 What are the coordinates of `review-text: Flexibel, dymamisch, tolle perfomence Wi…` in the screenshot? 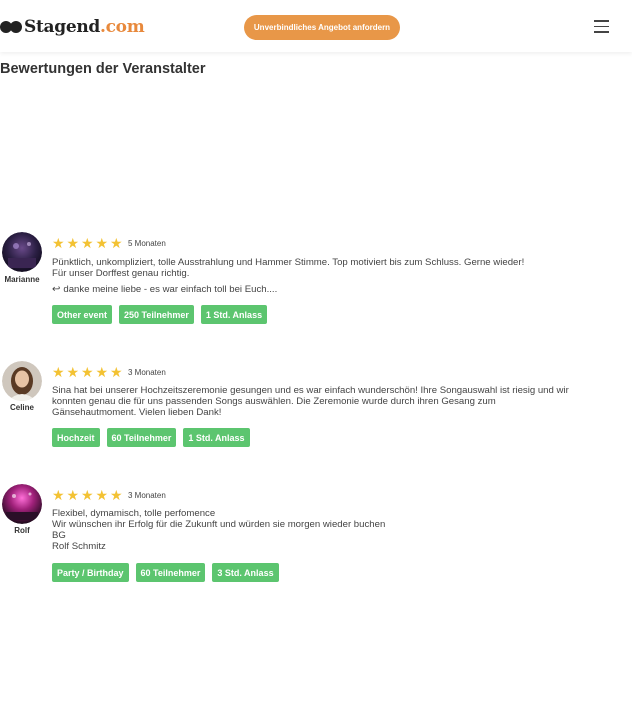 It's located at (218, 530).